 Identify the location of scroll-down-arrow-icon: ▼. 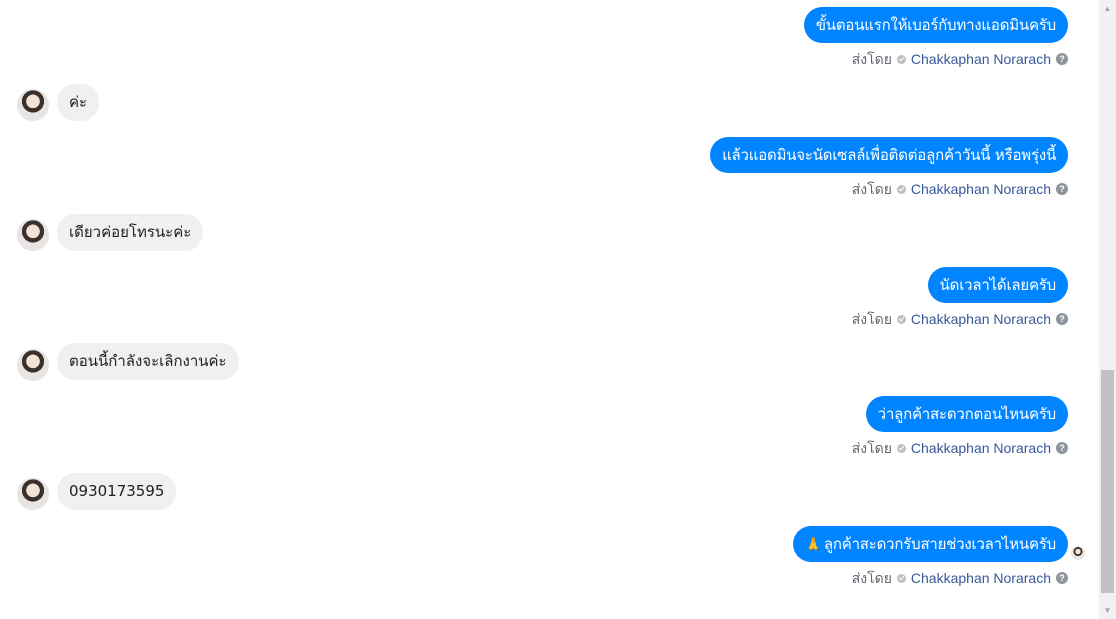
(1107, 610).